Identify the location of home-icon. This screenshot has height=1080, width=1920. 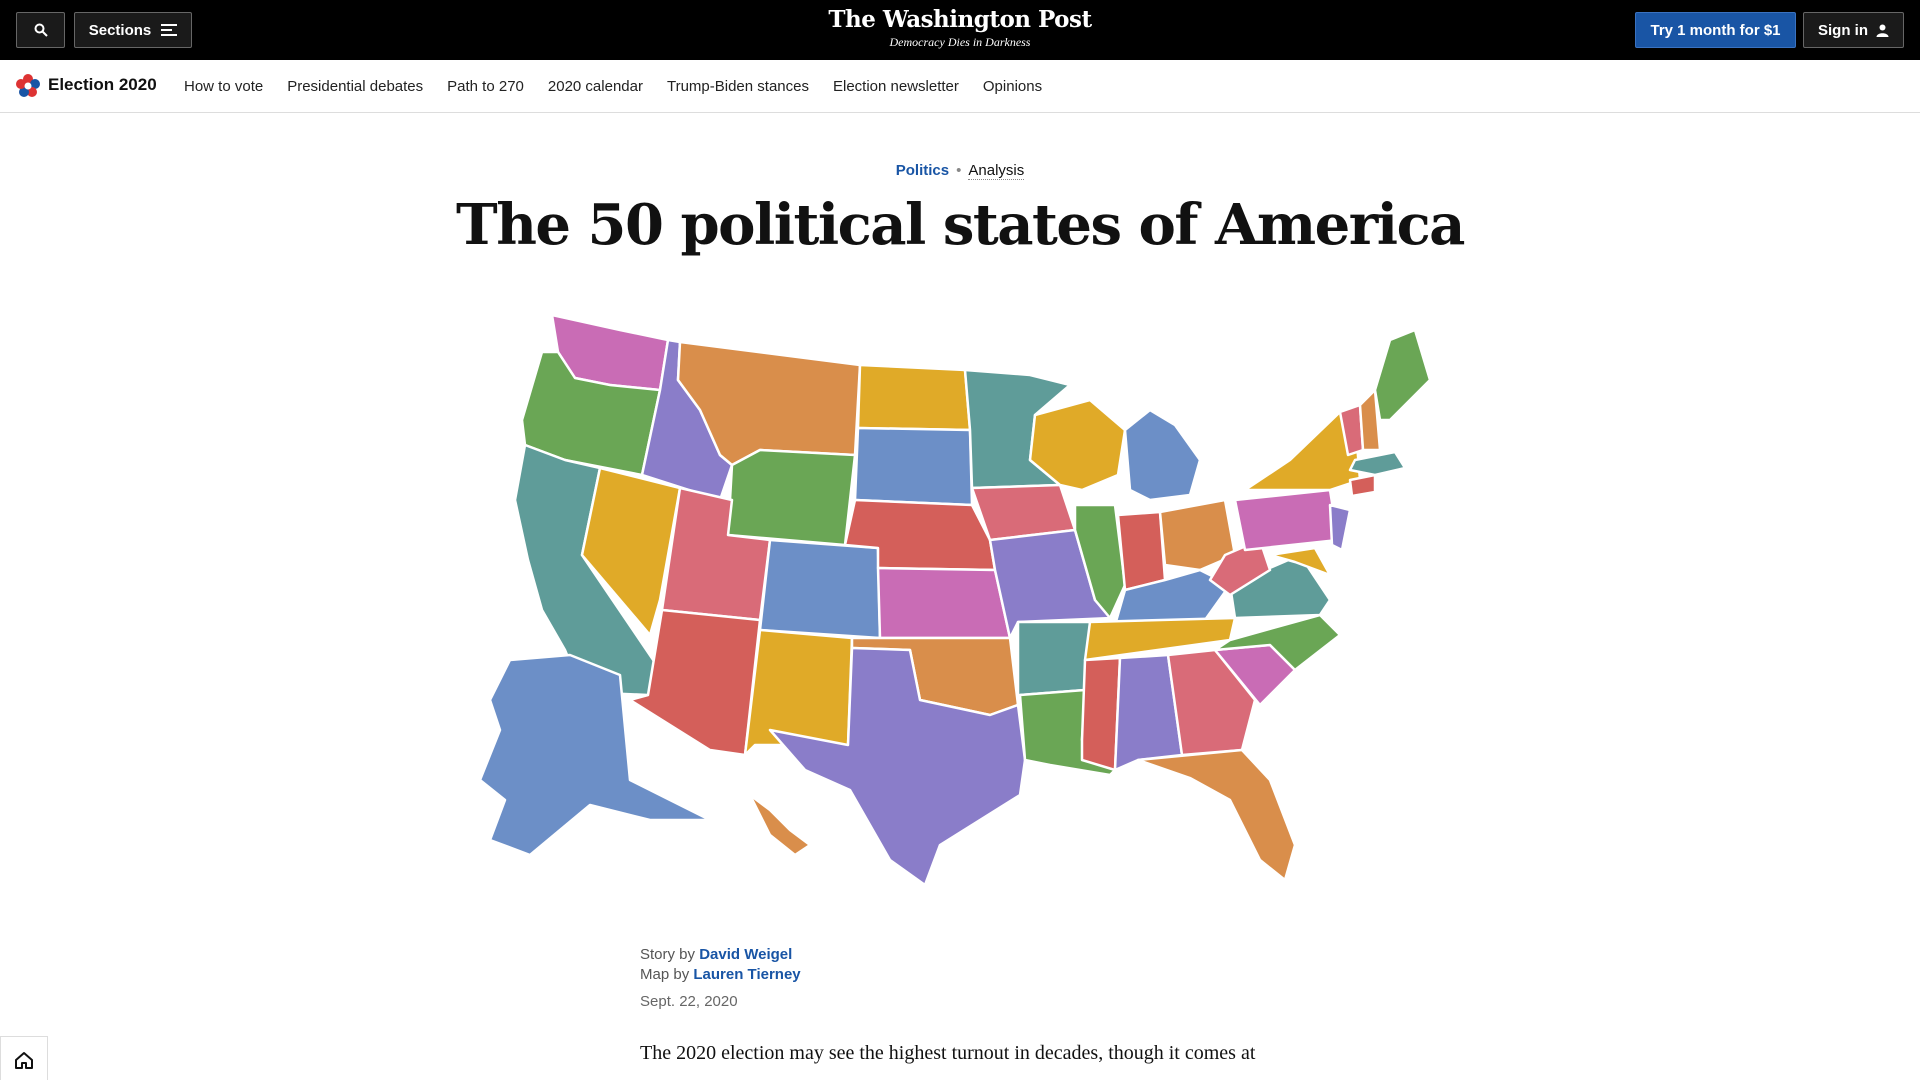
(24, 1060).